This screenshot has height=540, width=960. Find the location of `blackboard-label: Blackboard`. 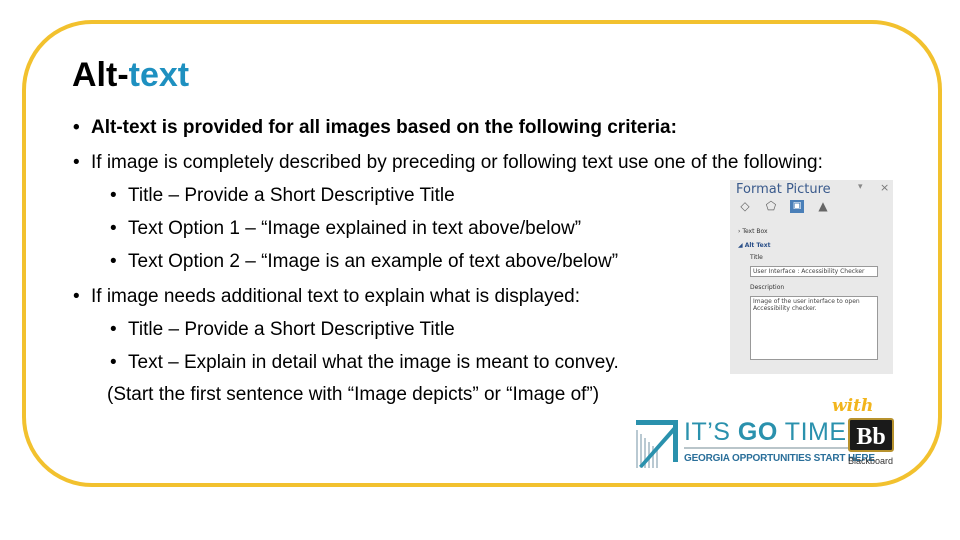

blackboard-label: Blackboard is located at coordinates (871, 461).